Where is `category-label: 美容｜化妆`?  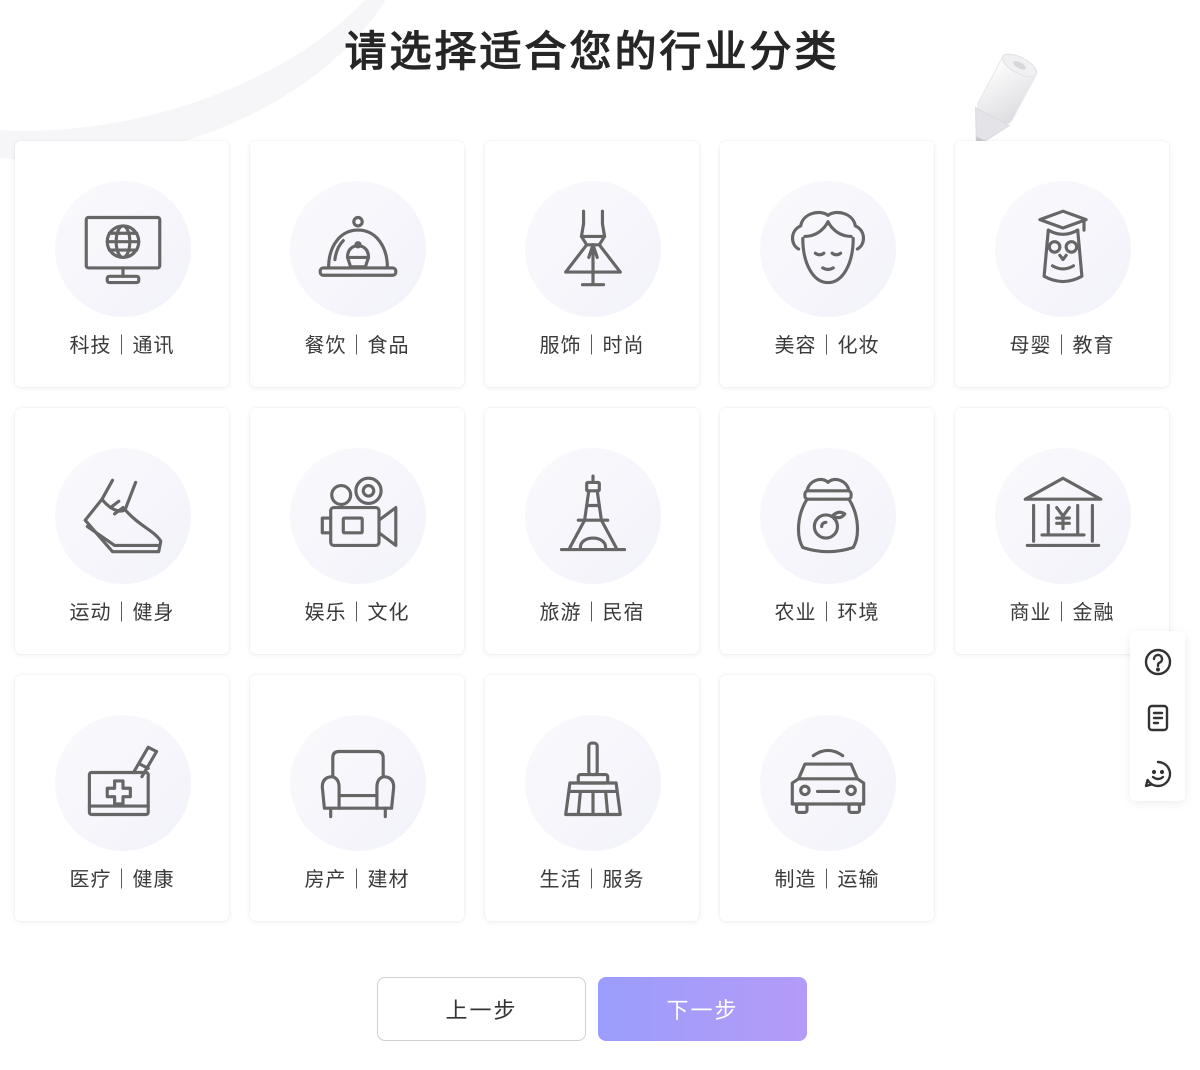 category-label: 美容｜化妆 is located at coordinates (827, 345).